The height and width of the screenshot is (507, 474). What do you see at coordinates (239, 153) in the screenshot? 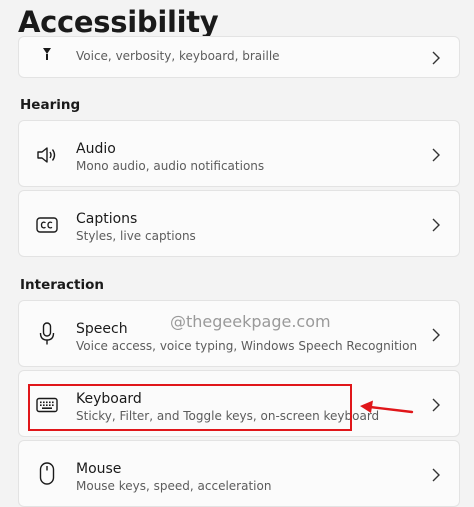
I see `audio-card: Audio Mono audio, audio notifications` at bounding box center [239, 153].